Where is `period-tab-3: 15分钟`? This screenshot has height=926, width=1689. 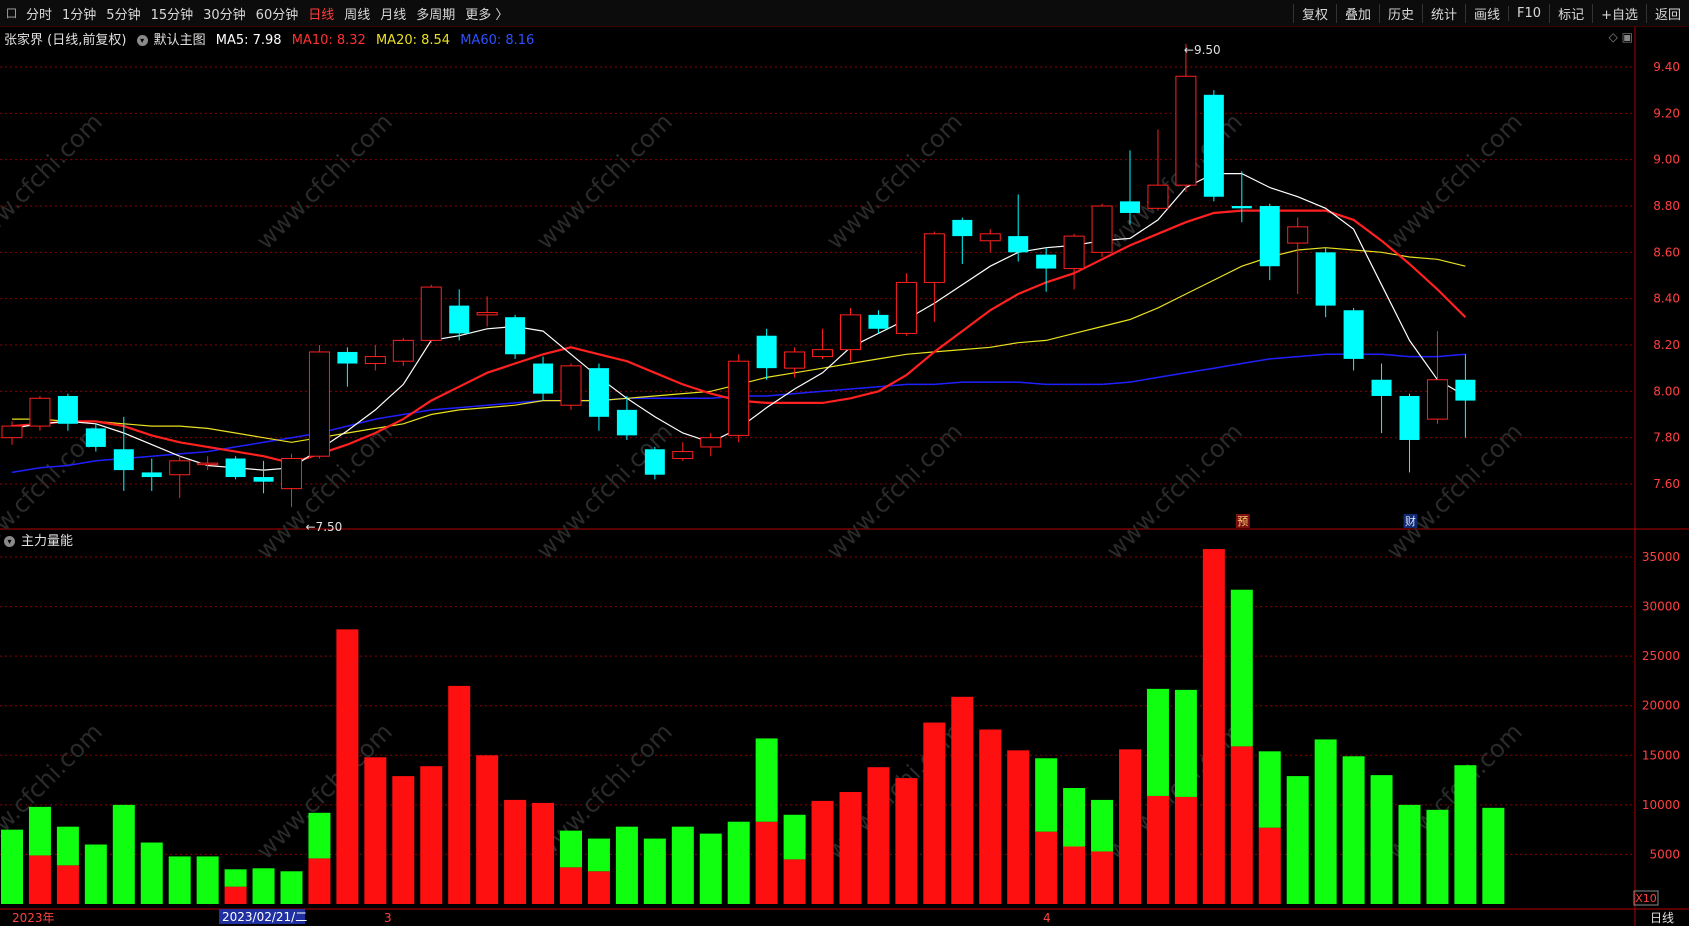
period-tab-3: 15分钟 is located at coordinates (172, 13).